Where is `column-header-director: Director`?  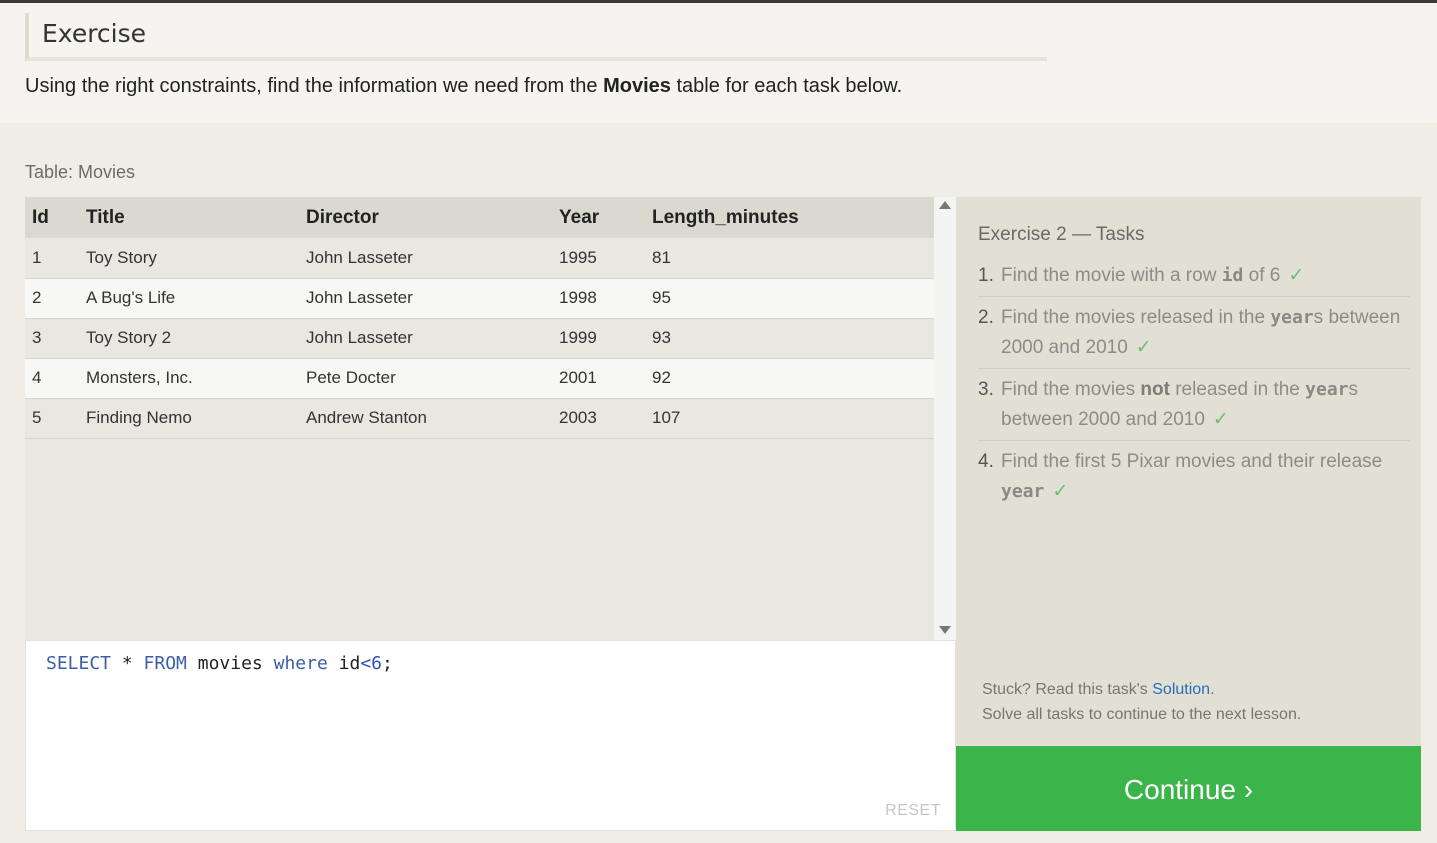 column-header-director: Director is located at coordinates (432, 217).